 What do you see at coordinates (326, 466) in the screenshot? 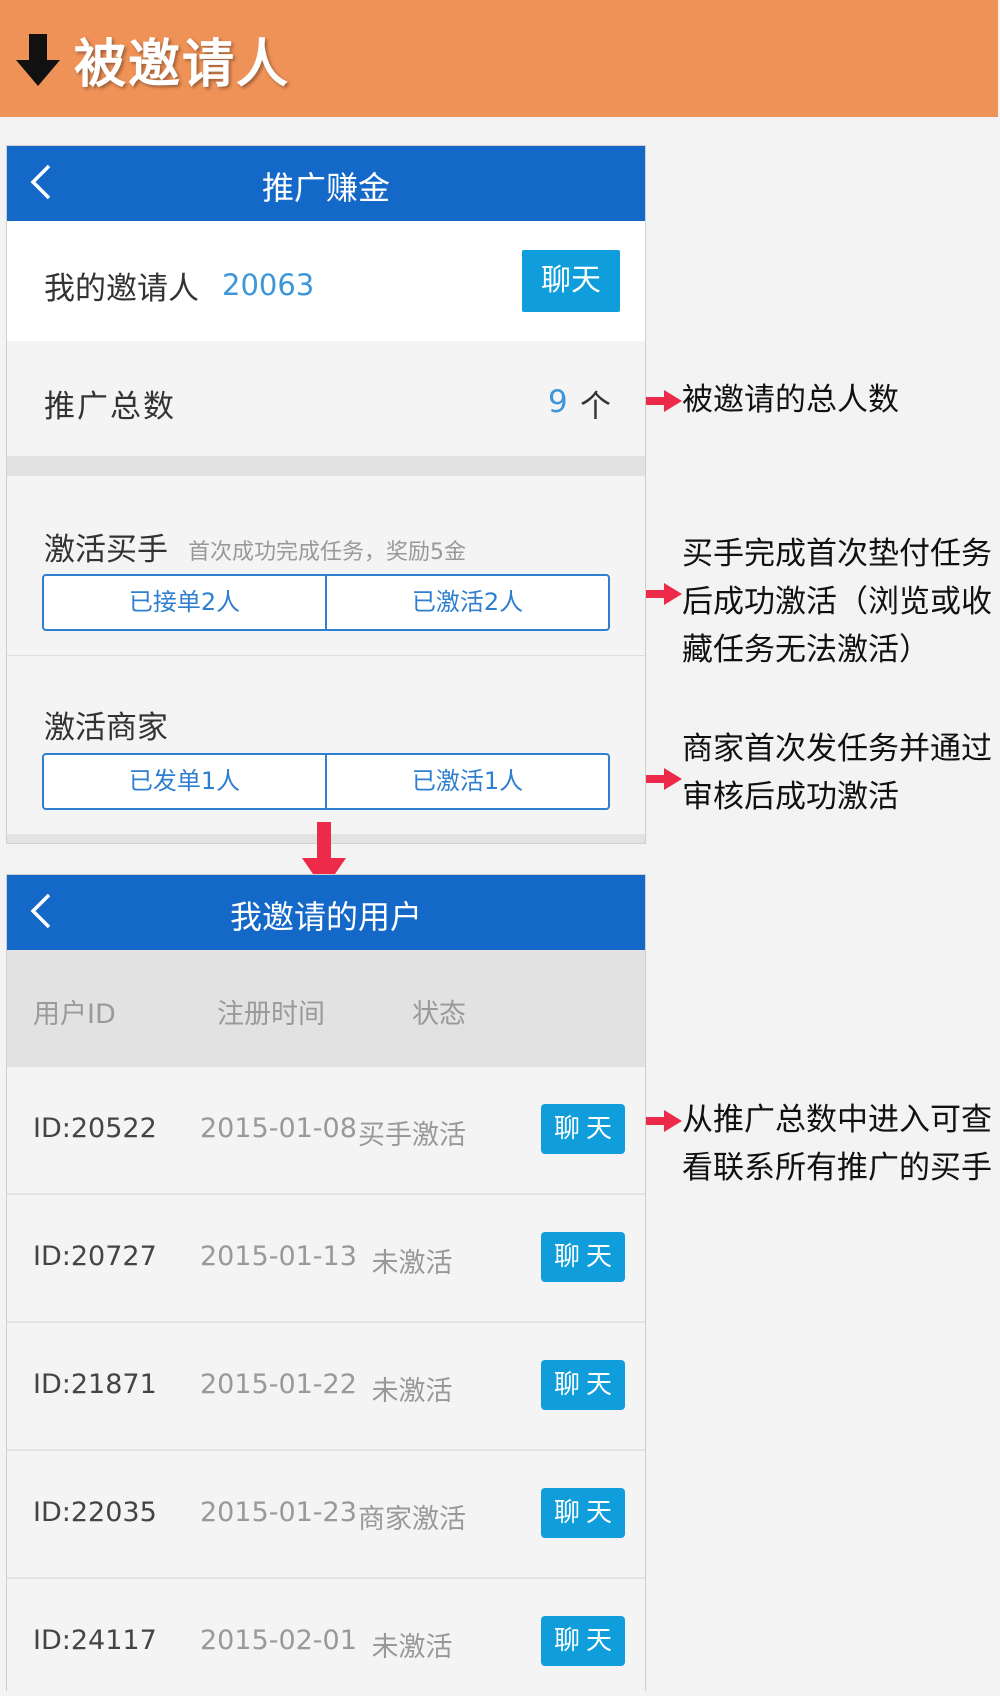
I see `section-divider` at bounding box center [326, 466].